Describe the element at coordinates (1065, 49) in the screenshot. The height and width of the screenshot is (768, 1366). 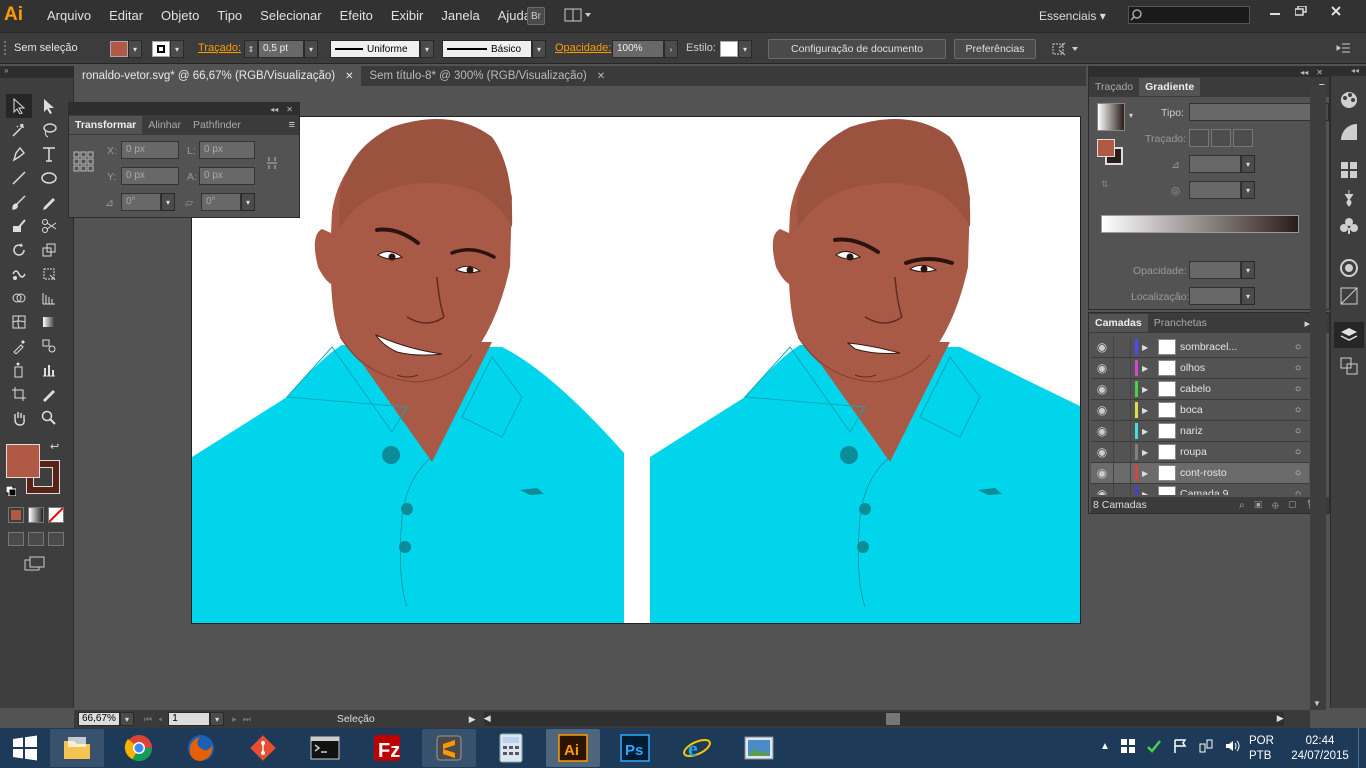
I see `transform-options-button` at that location.